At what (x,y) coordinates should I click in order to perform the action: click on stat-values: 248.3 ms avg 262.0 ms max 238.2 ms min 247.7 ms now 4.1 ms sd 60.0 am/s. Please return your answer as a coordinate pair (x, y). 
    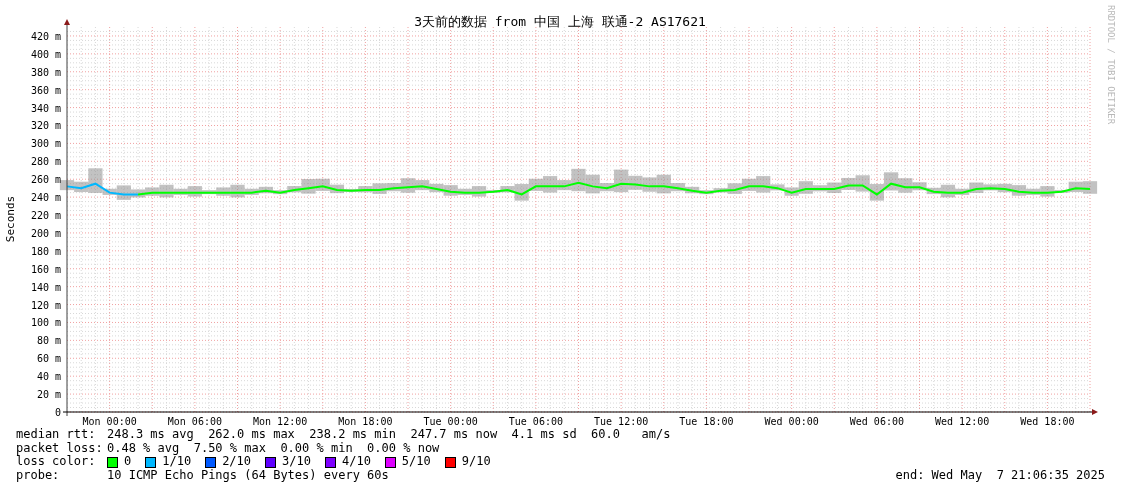
    Looking at the image, I should click on (389, 435).